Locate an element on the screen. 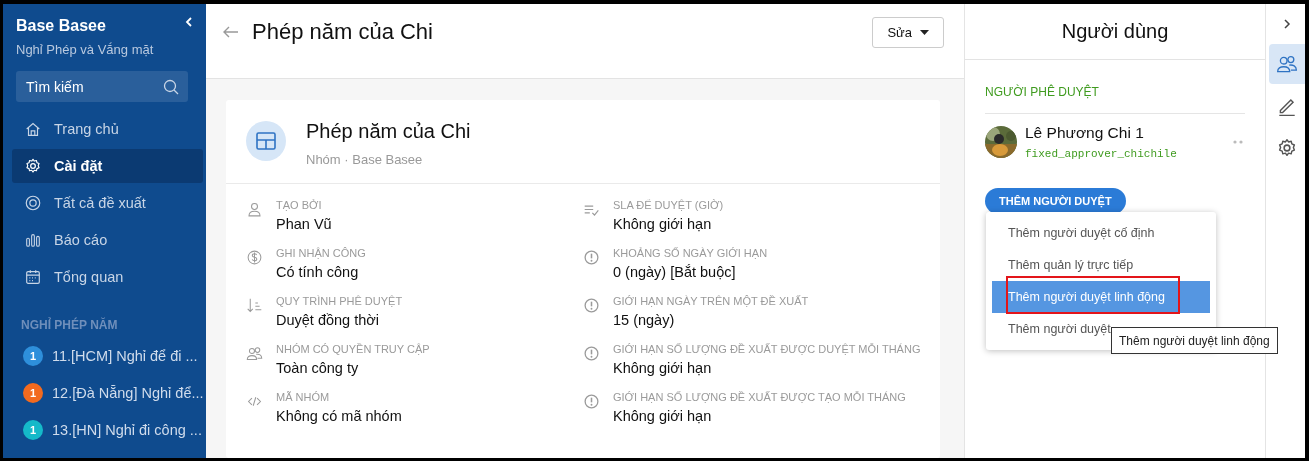 The image size is (1309, 461). add-approver-button: THÊM NGƯỜI DUYỆT is located at coordinates (1055, 201).